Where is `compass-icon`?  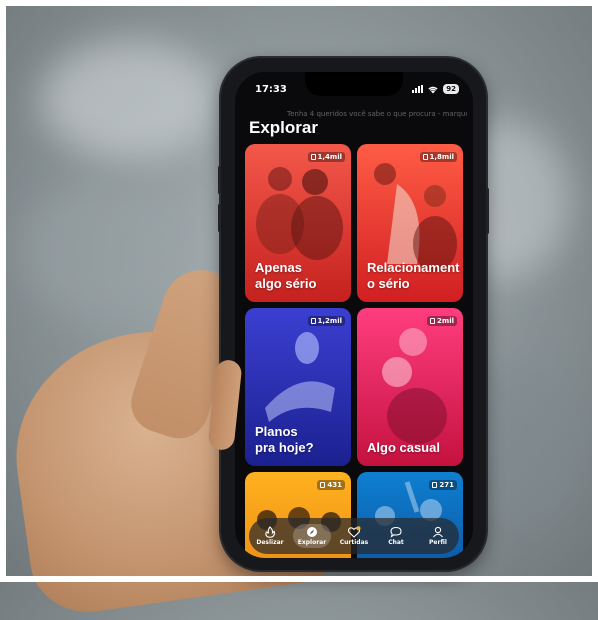 compass-icon is located at coordinates (312, 532).